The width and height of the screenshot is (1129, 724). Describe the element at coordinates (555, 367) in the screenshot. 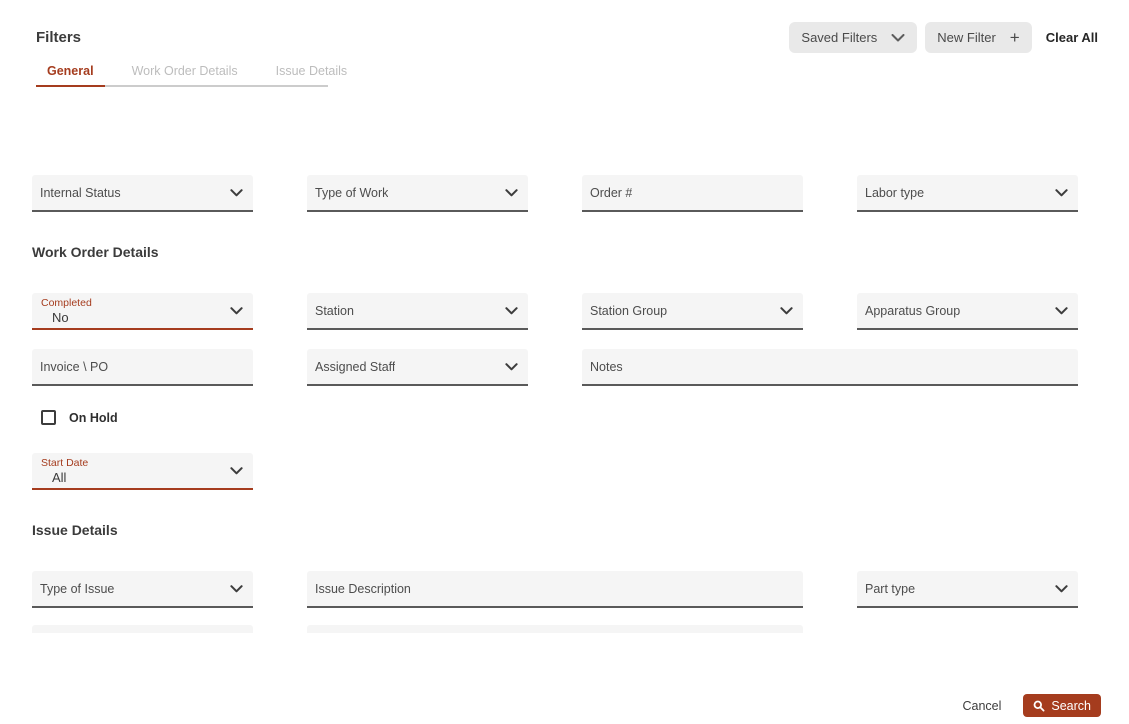

I see `work-order-filter-row-2: Invoice \ PO Assigned Staff Notes` at that location.